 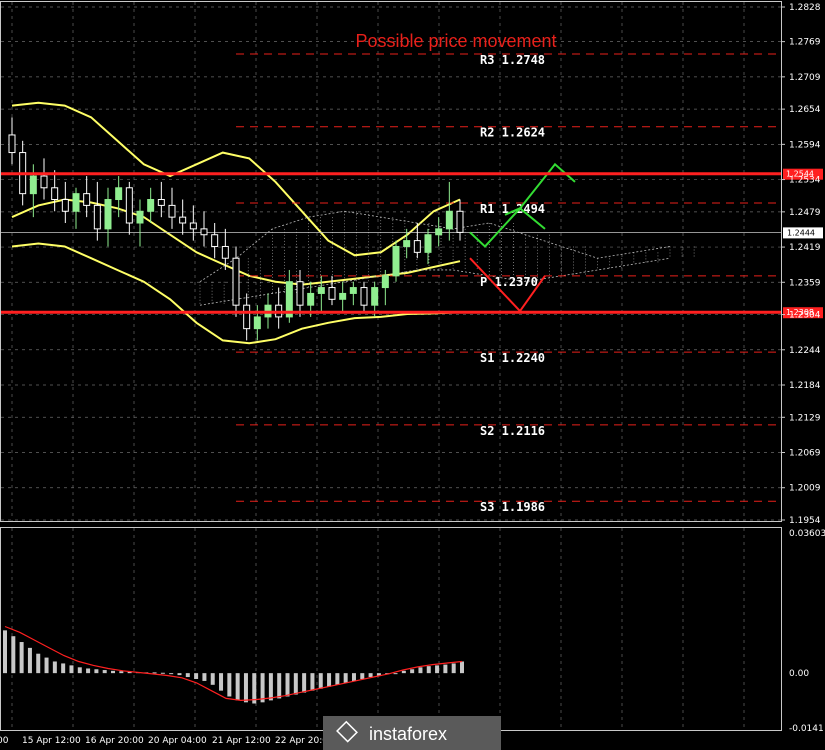 I want to click on price-tick-label: 1.2534, so click(x=805, y=181).